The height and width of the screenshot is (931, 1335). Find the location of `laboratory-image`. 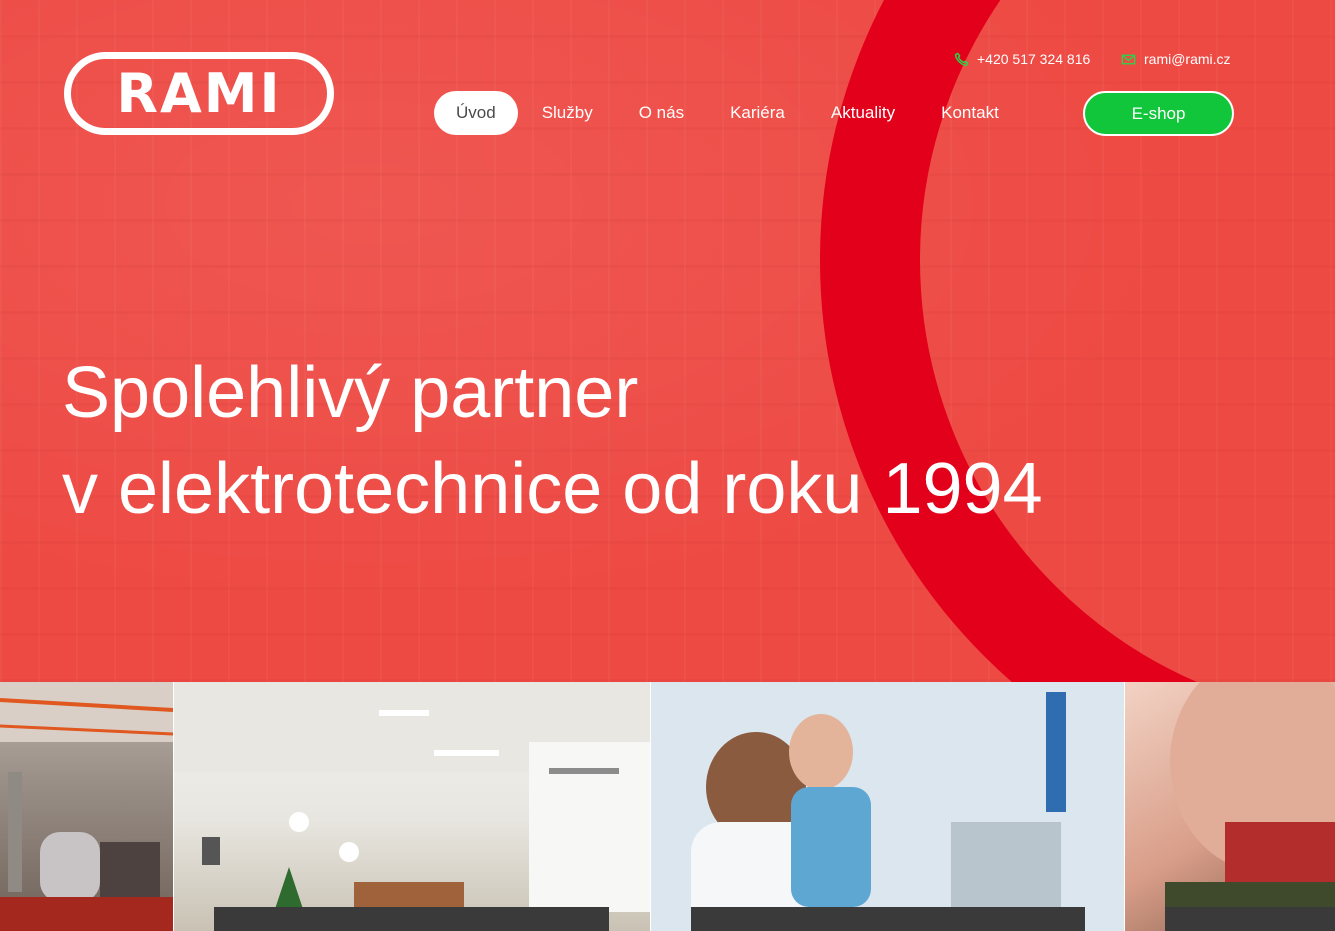

laboratory-image is located at coordinates (887, 806).